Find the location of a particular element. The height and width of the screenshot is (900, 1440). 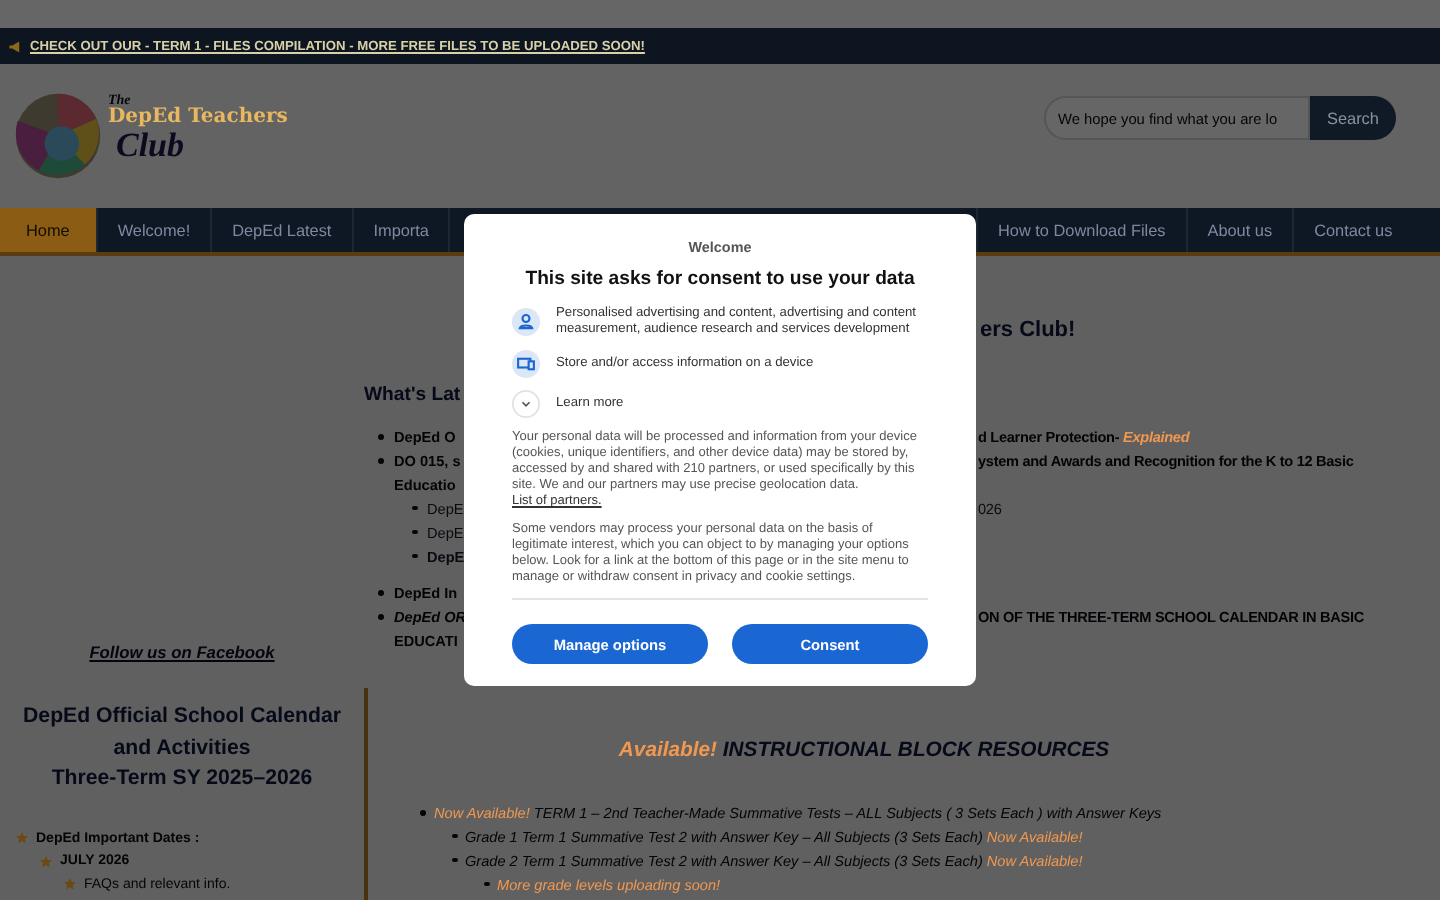

calendar-heading: Three-Term SY 2025–2026 is located at coordinates (182, 779).